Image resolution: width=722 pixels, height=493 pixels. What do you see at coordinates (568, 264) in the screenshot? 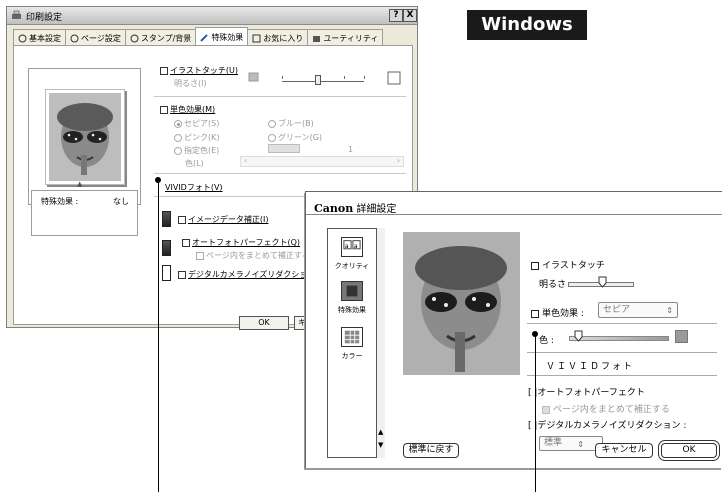
I see `illustration-touch-checkbox: イラストタッチ` at bounding box center [568, 264].